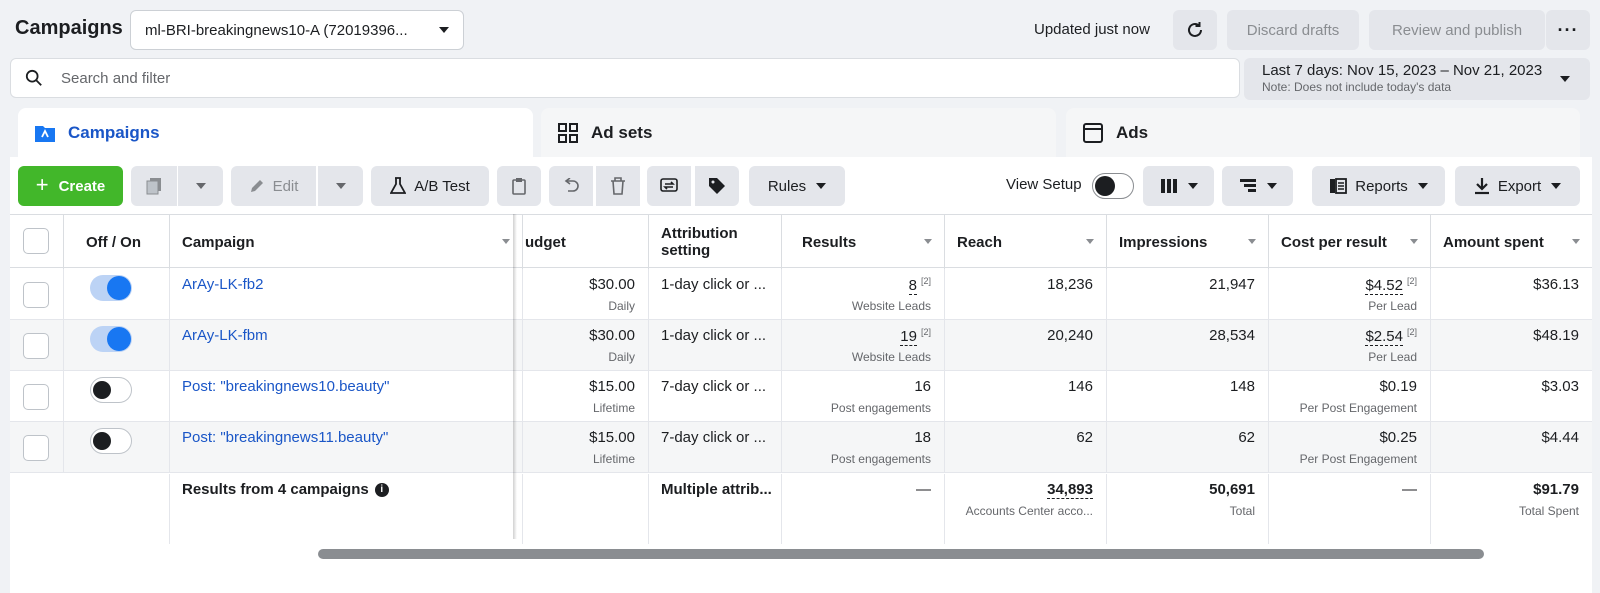 The width and height of the screenshot is (1600, 593). I want to click on delete-button, so click(618, 186).